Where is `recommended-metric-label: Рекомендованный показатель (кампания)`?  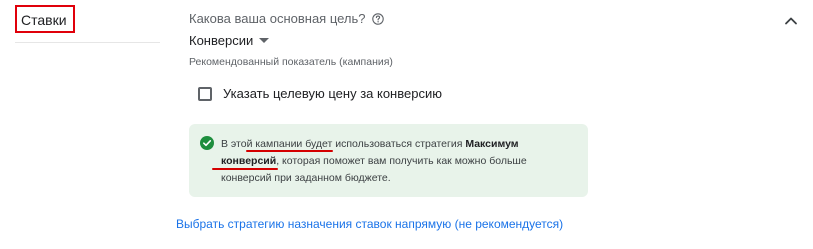
recommended-metric-label: Рекомендованный показатель (кампания) is located at coordinates (291, 62).